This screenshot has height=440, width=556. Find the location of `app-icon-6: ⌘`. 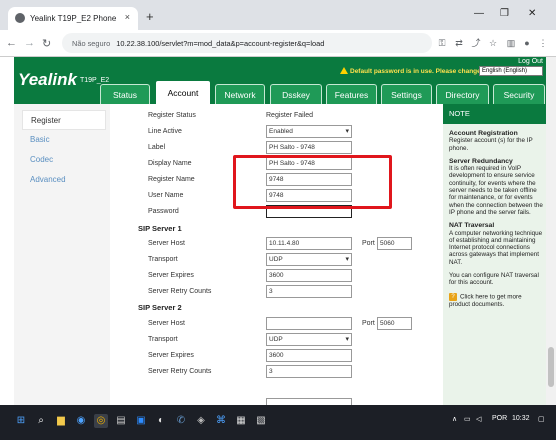

app-icon-6: ⌘ is located at coordinates (221, 421).